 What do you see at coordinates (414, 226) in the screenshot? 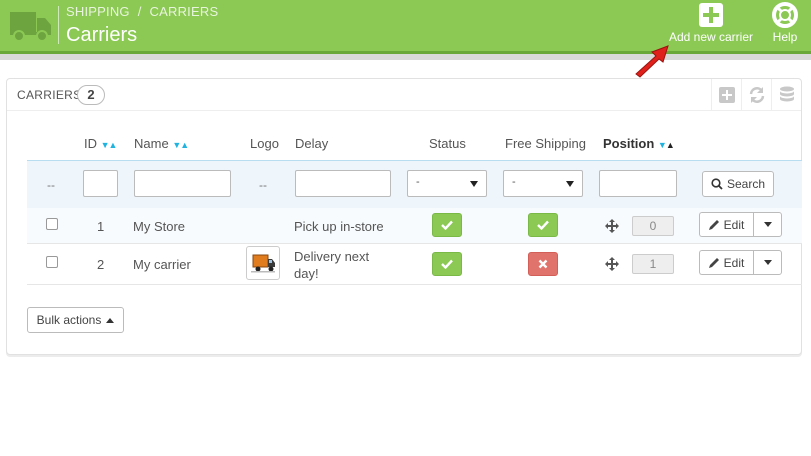
I see `table-row: 1 My Store Pick up in-store 0 Edit` at bounding box center [414, 226].